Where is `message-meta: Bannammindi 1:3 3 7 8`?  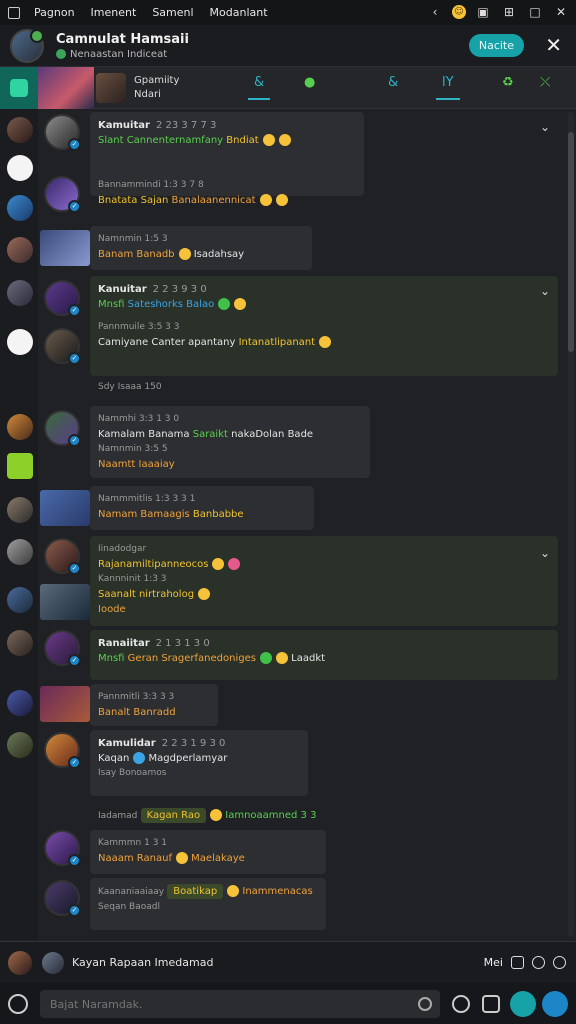
message-meta: Bannammindi 1:3 3 7 8 is located at coordinates (151, 185).